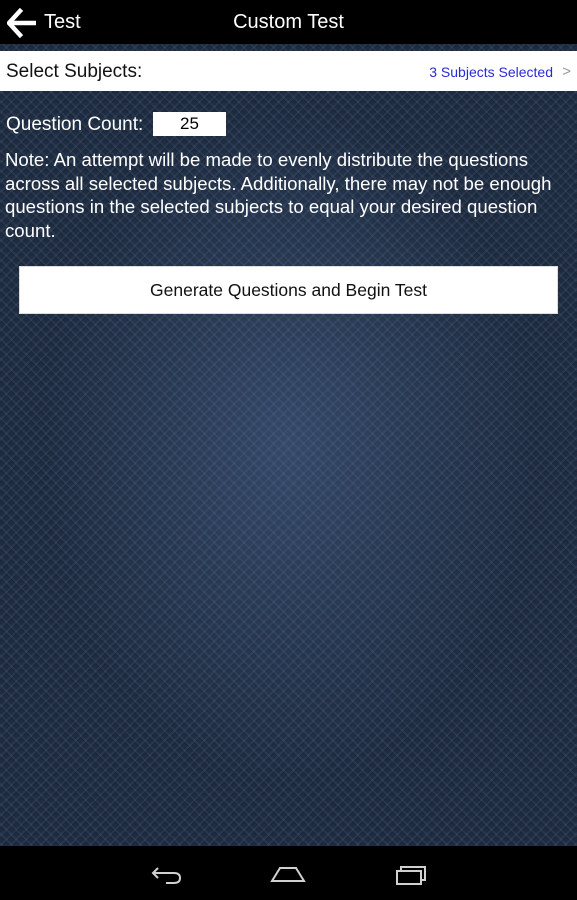 This screenshot has width=577, height=900. I want to click on action-bar: Test Custom Test, so click(288, 22).